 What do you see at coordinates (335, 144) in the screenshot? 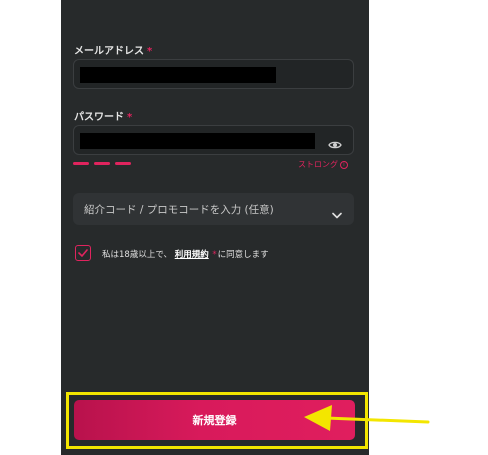
I see `eye-icon` at bounding box center [335, 144].